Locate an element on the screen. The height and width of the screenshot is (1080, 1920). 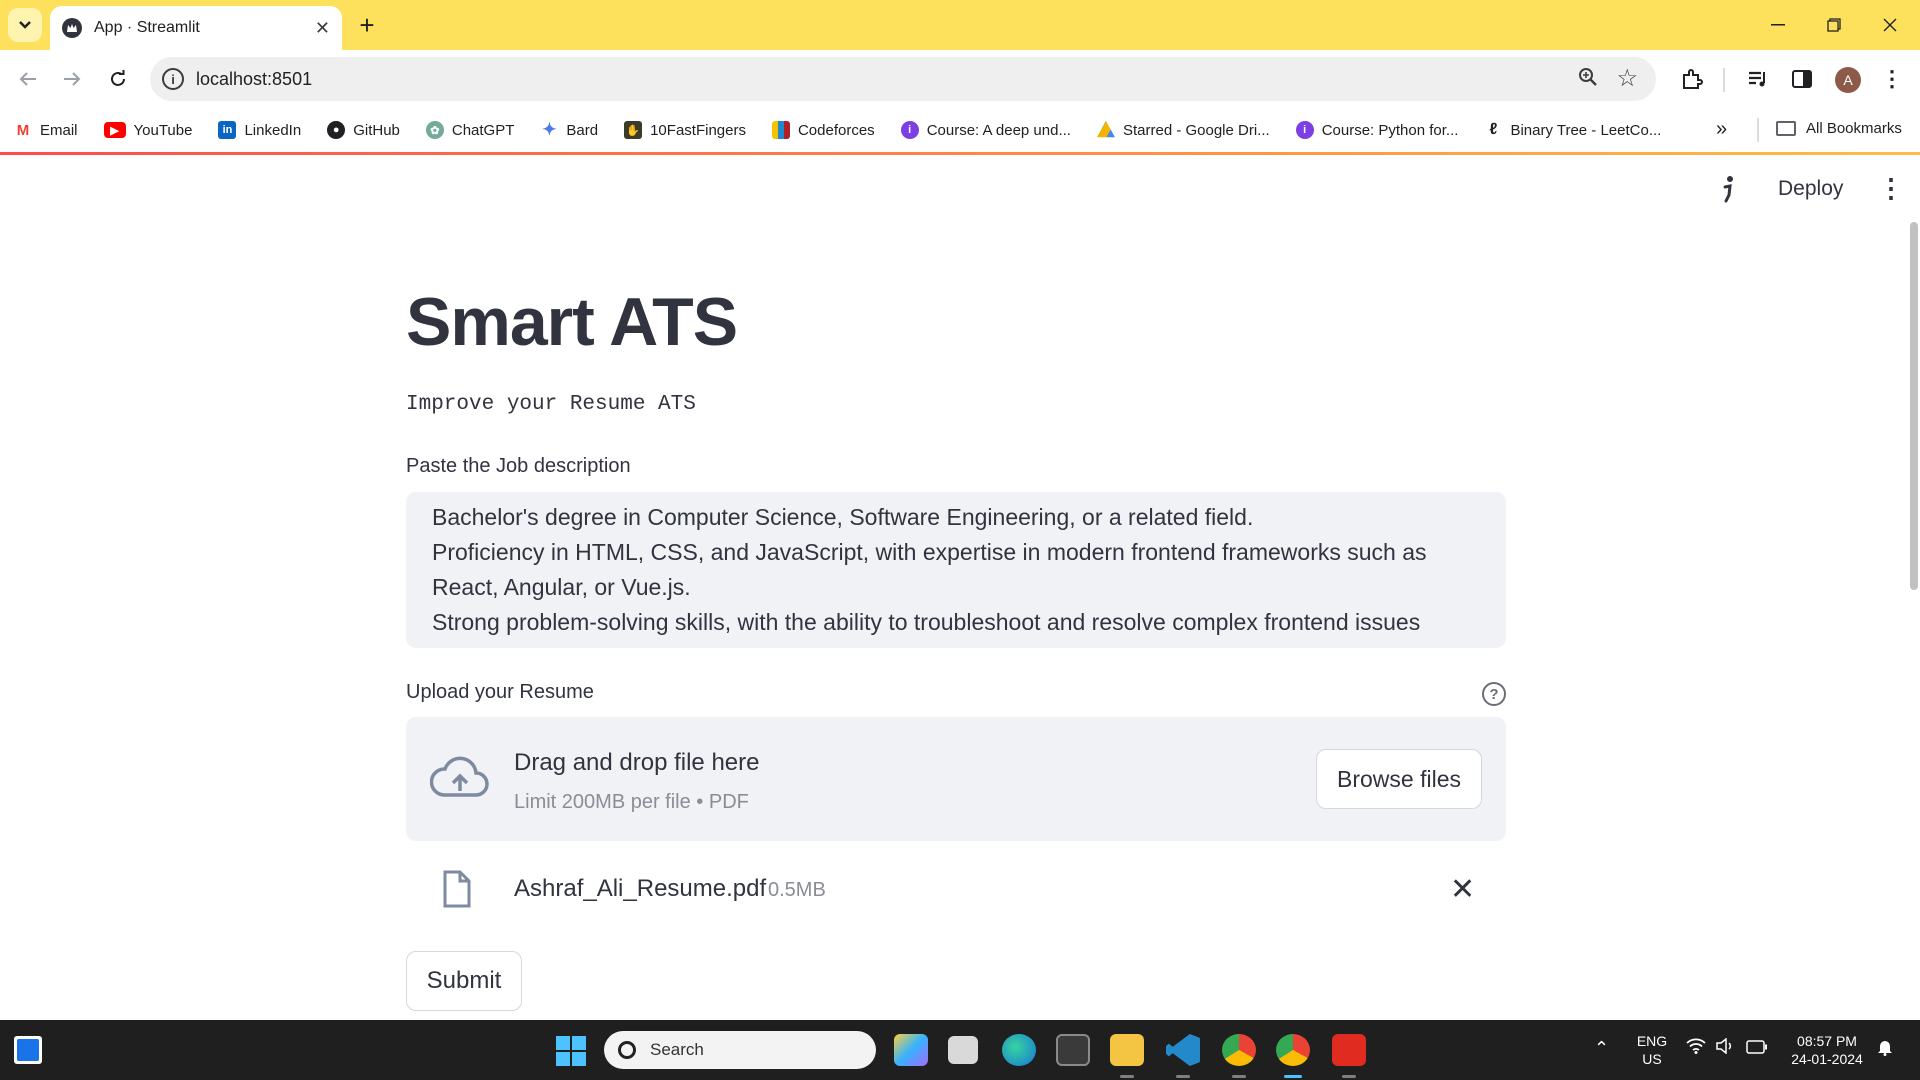
restore-button is located at coordinates (1834, 25).